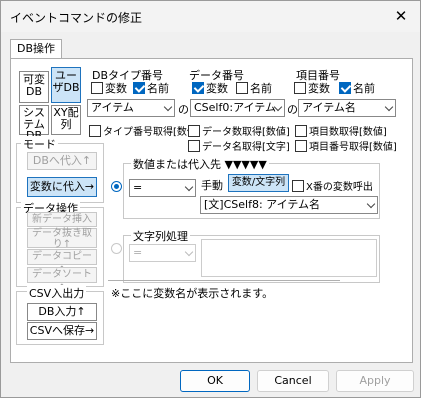 Image resolution: width=421 pixels, height=398 pixels. I want to click on data-count-text: データ数取得[数値], so click(246, 132).